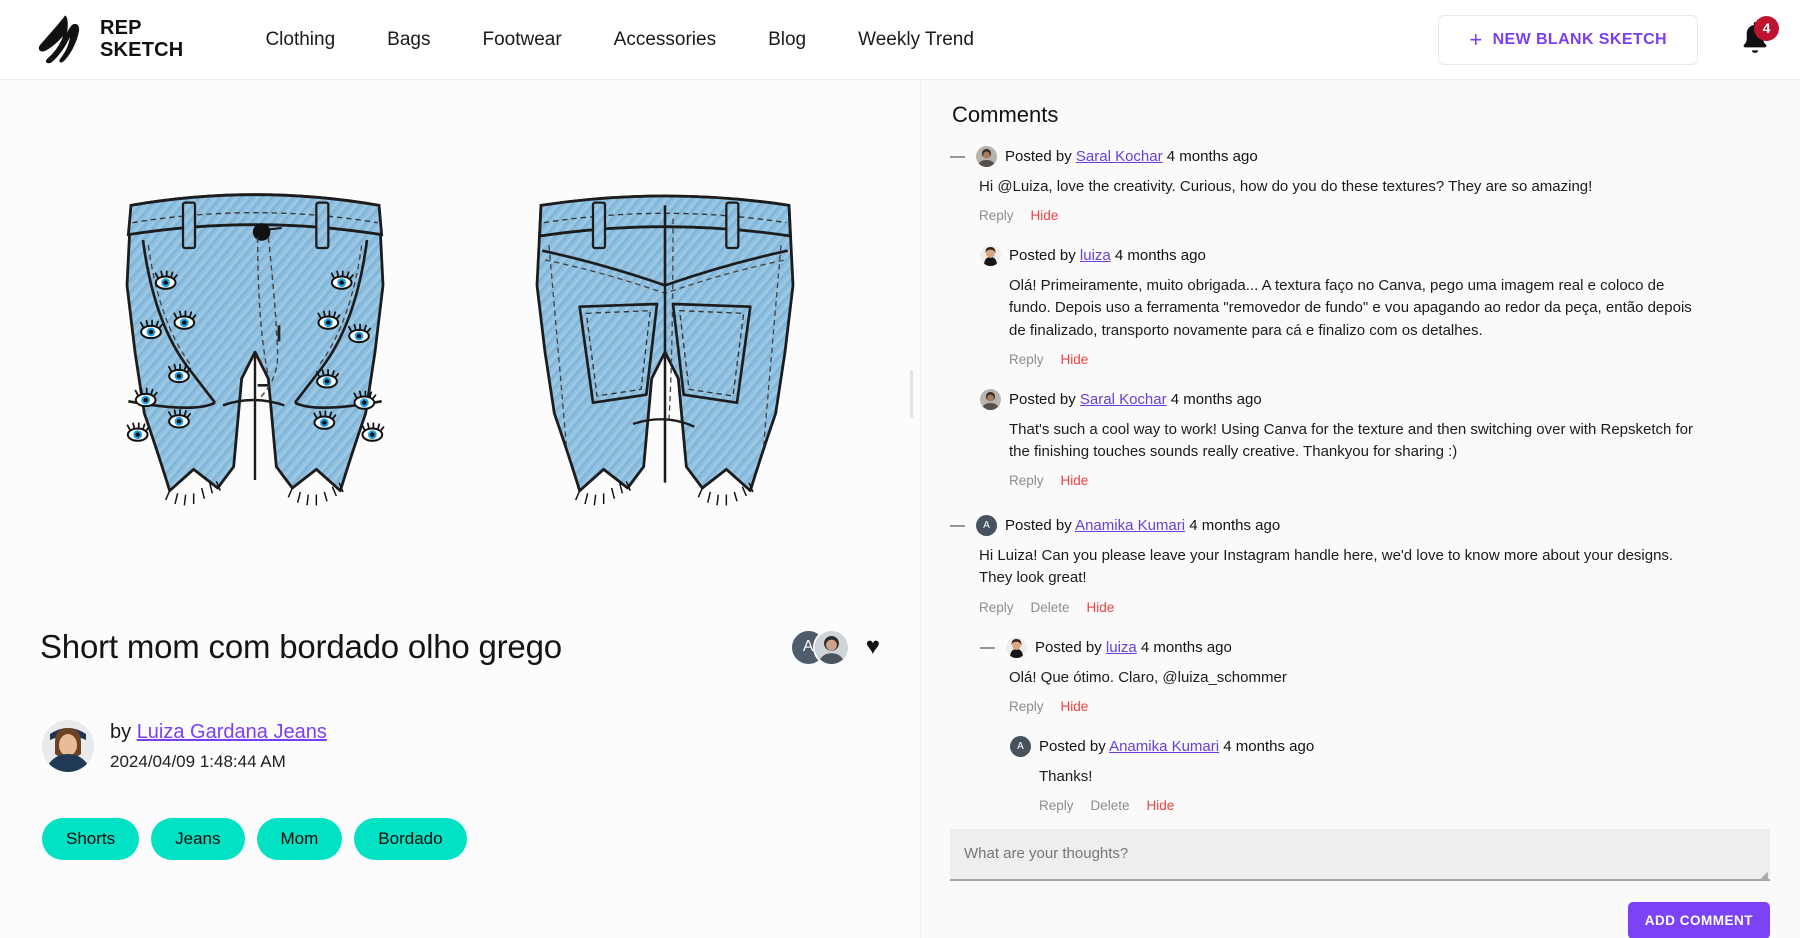 Image resolution: width=1800 pixels, height=938 pixels. What do you see at coordinates (665, 40) in the screenshot?
I see `nav-item-accessories: Accessories` at bounding box center [665, 40].